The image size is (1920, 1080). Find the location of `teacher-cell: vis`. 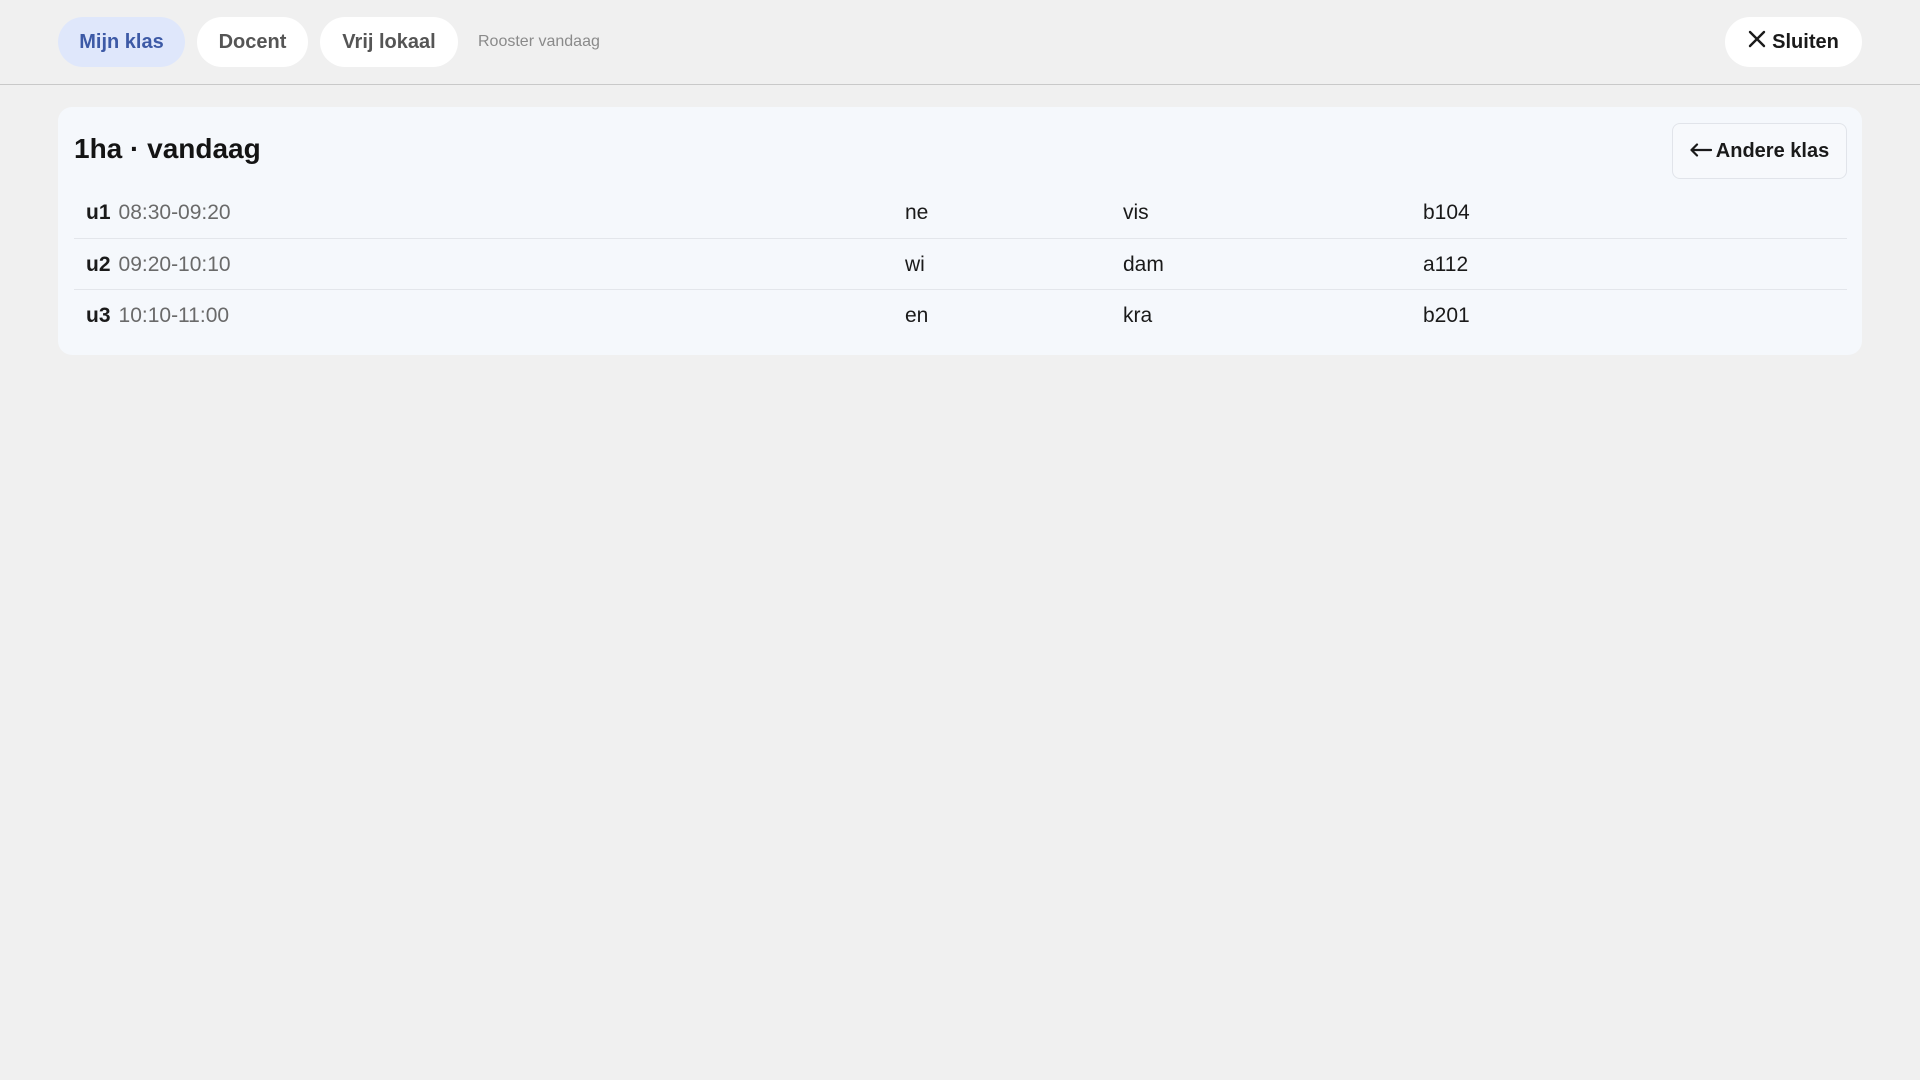

teacher-cell: vis is located at coordinates (1136, 212).